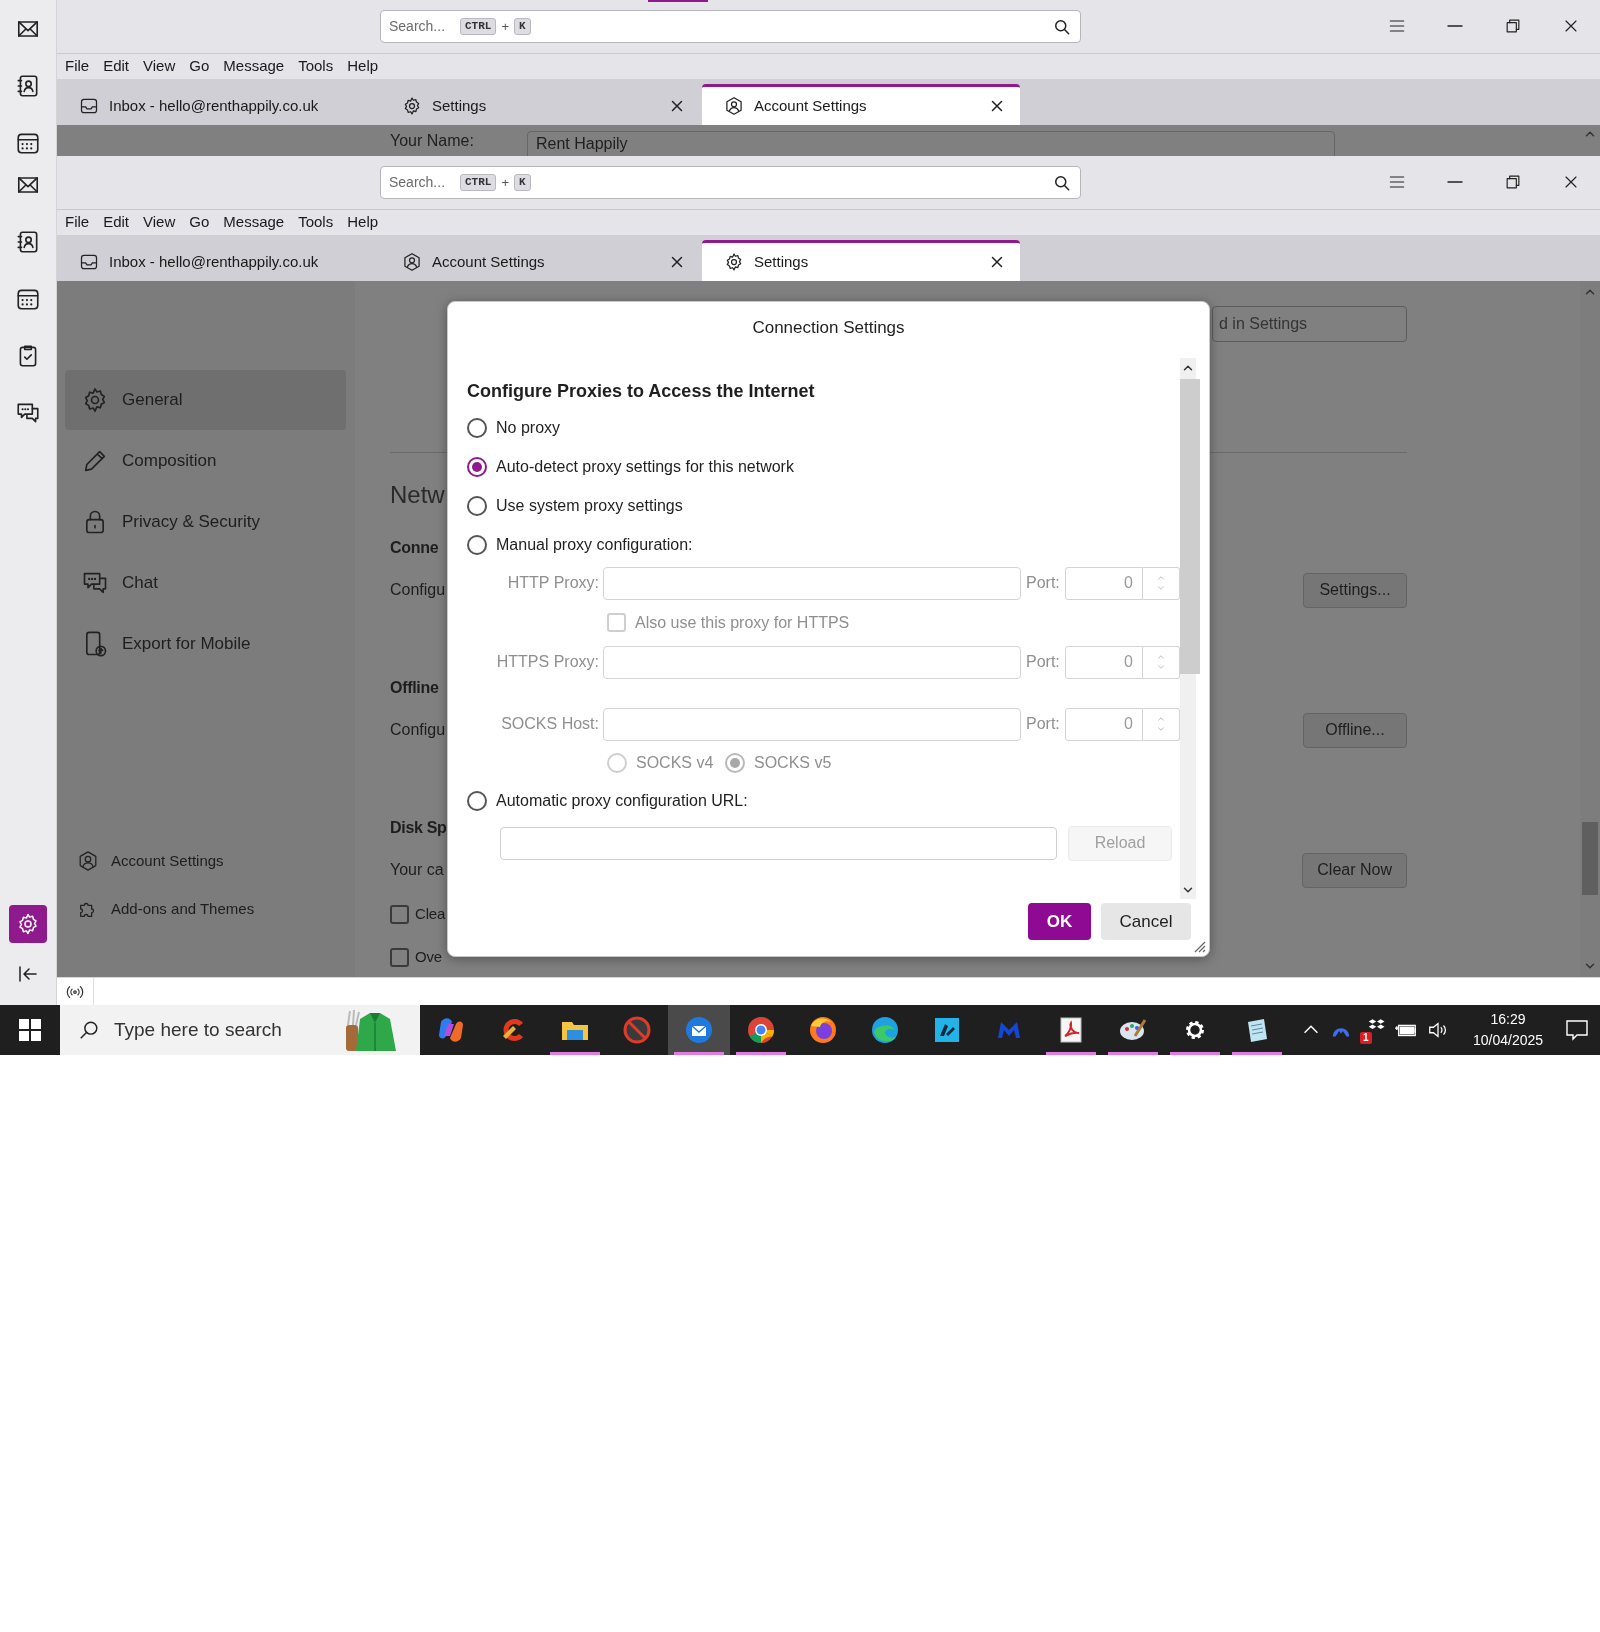  What do you see at coordinates (810, 105) in the screenshot?
I see `tab-label: Account Settings` at bounding box center [810, 105].